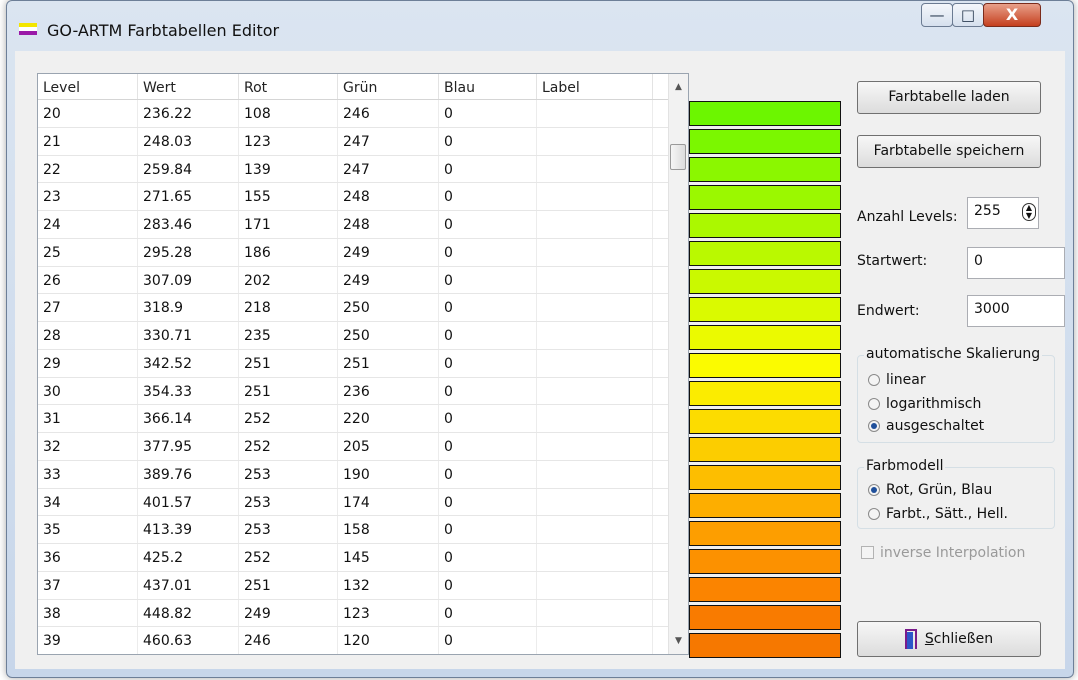  I want to click on table-cell-level: 26, so click(88, 280).